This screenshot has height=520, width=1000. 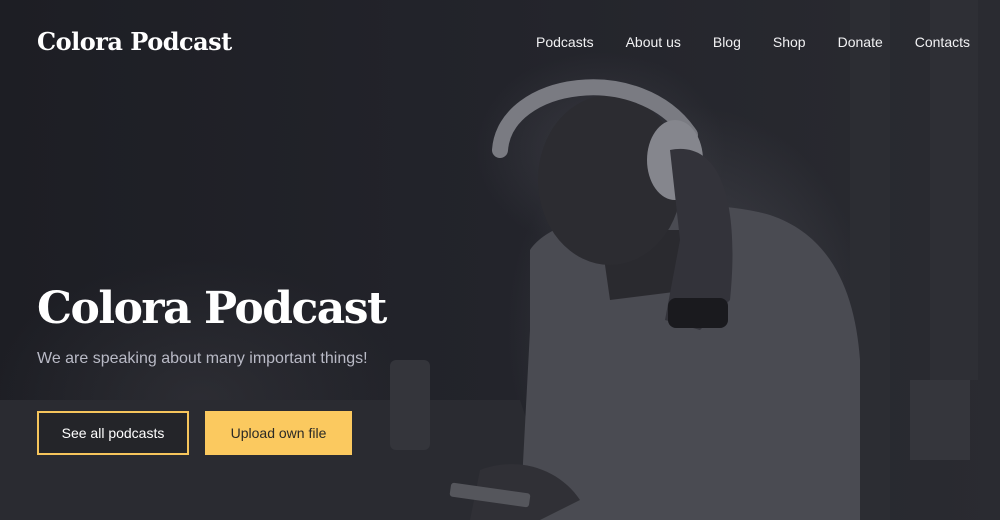 I want to click on nav-item-about-us: About us, so click(x=653, y=42).